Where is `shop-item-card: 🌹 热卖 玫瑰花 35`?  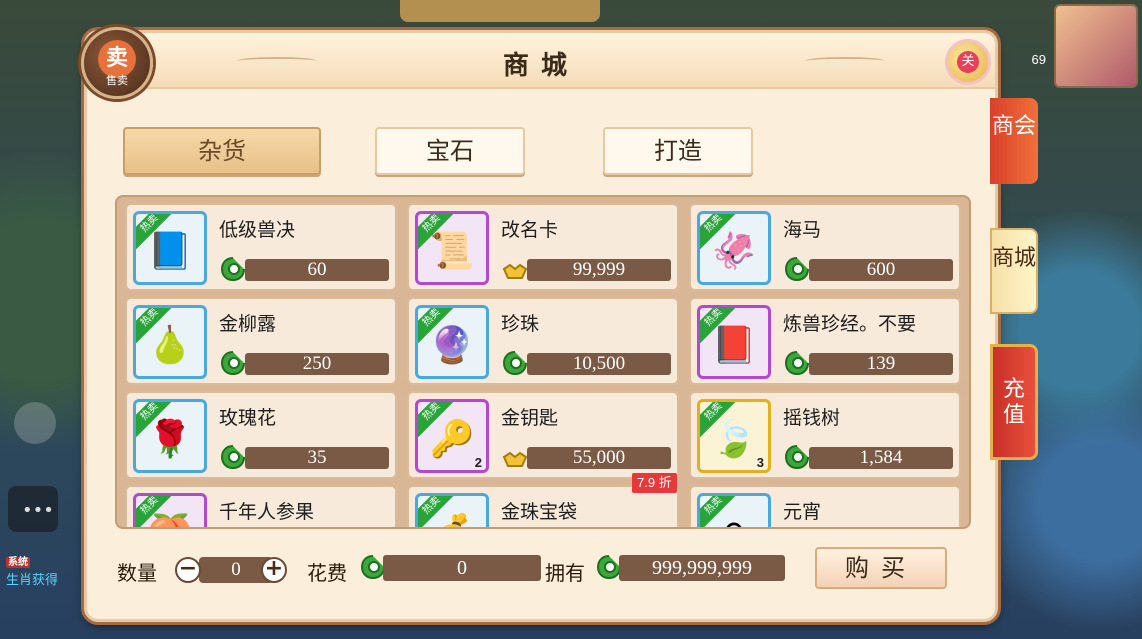 shop-item-card: 🌹 热卖 玫瑰花 35 is located at coordinates (261, 435).